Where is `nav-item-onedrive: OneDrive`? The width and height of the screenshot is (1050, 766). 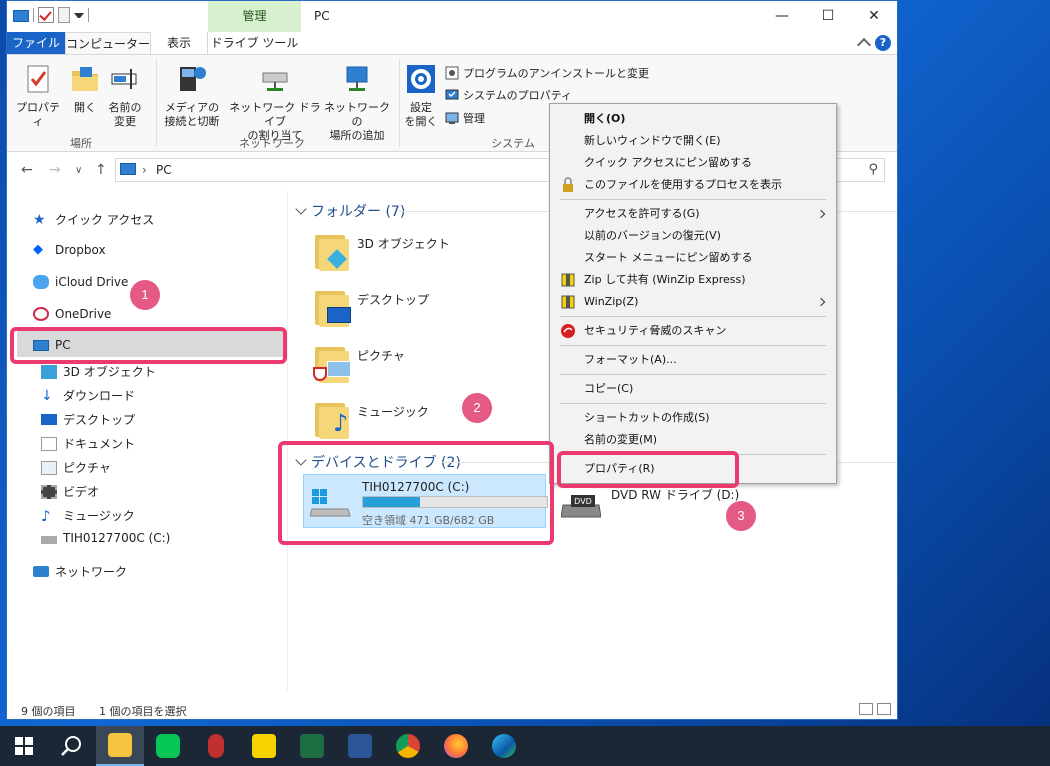 nav-item-onedrive: OneDrive is located at coordinates (72, 314).